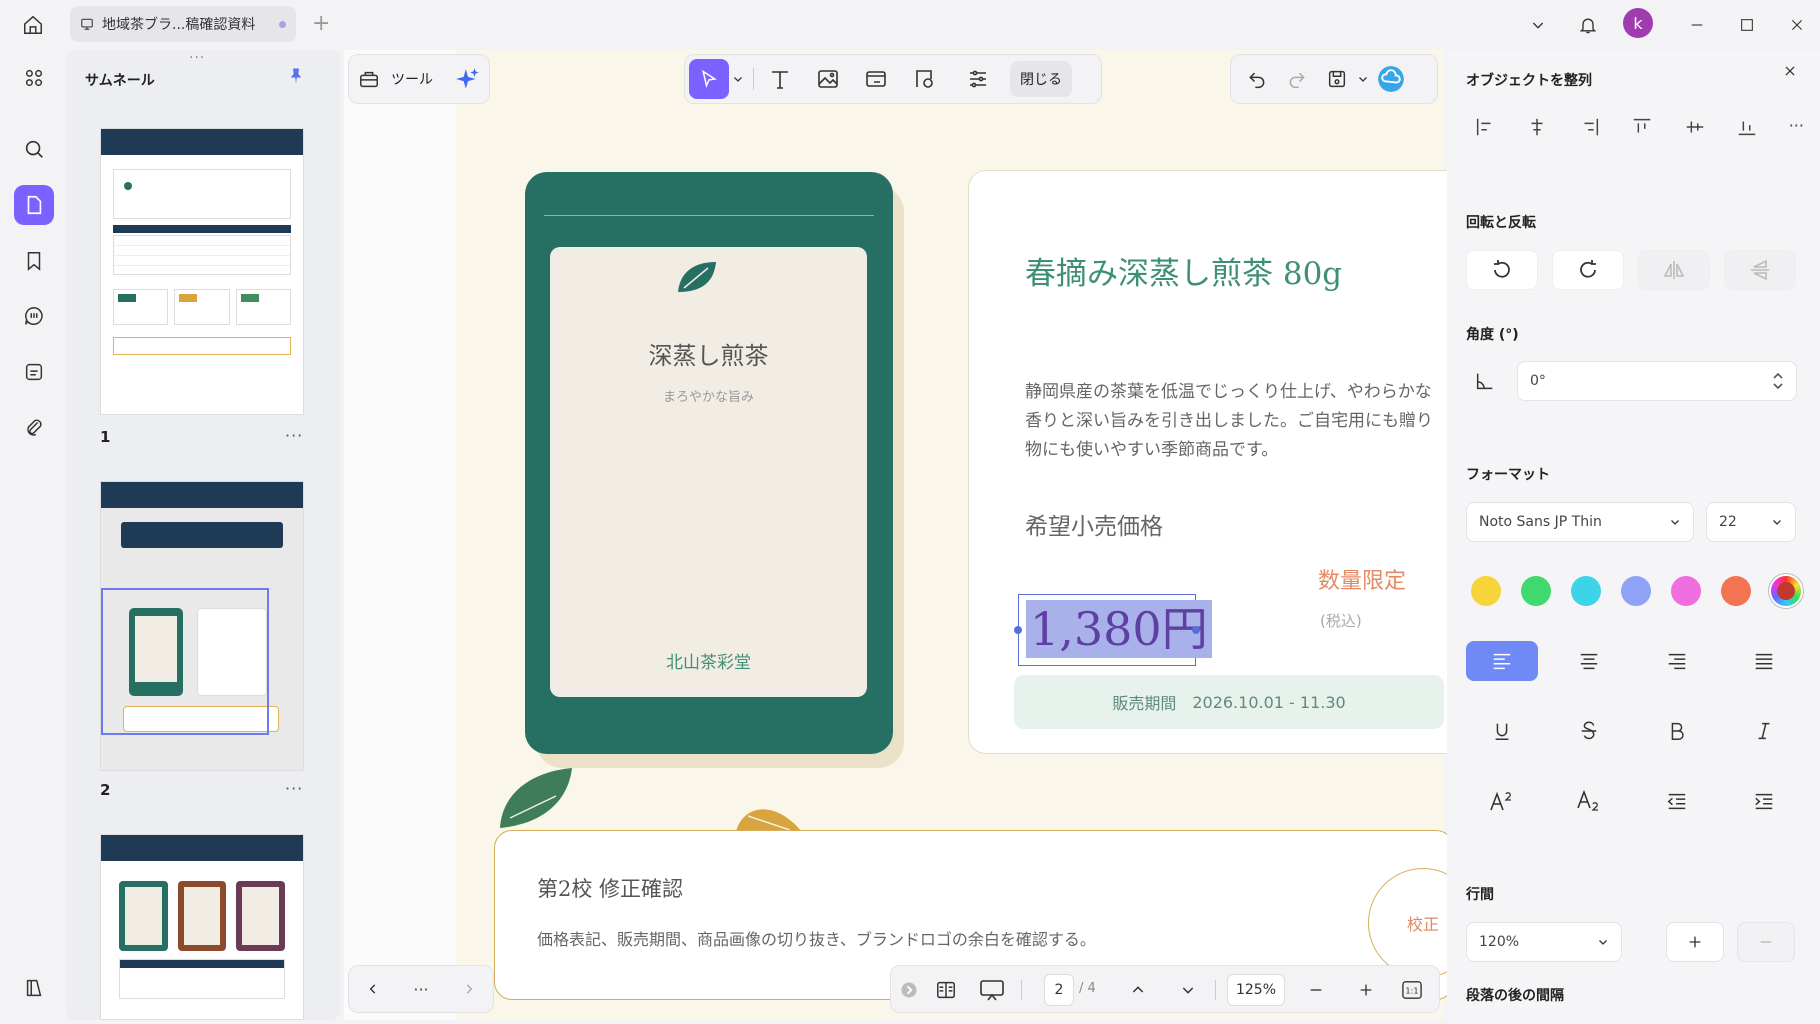  I want to click on note-title: 第2校 修正確認, so click(610, 888).